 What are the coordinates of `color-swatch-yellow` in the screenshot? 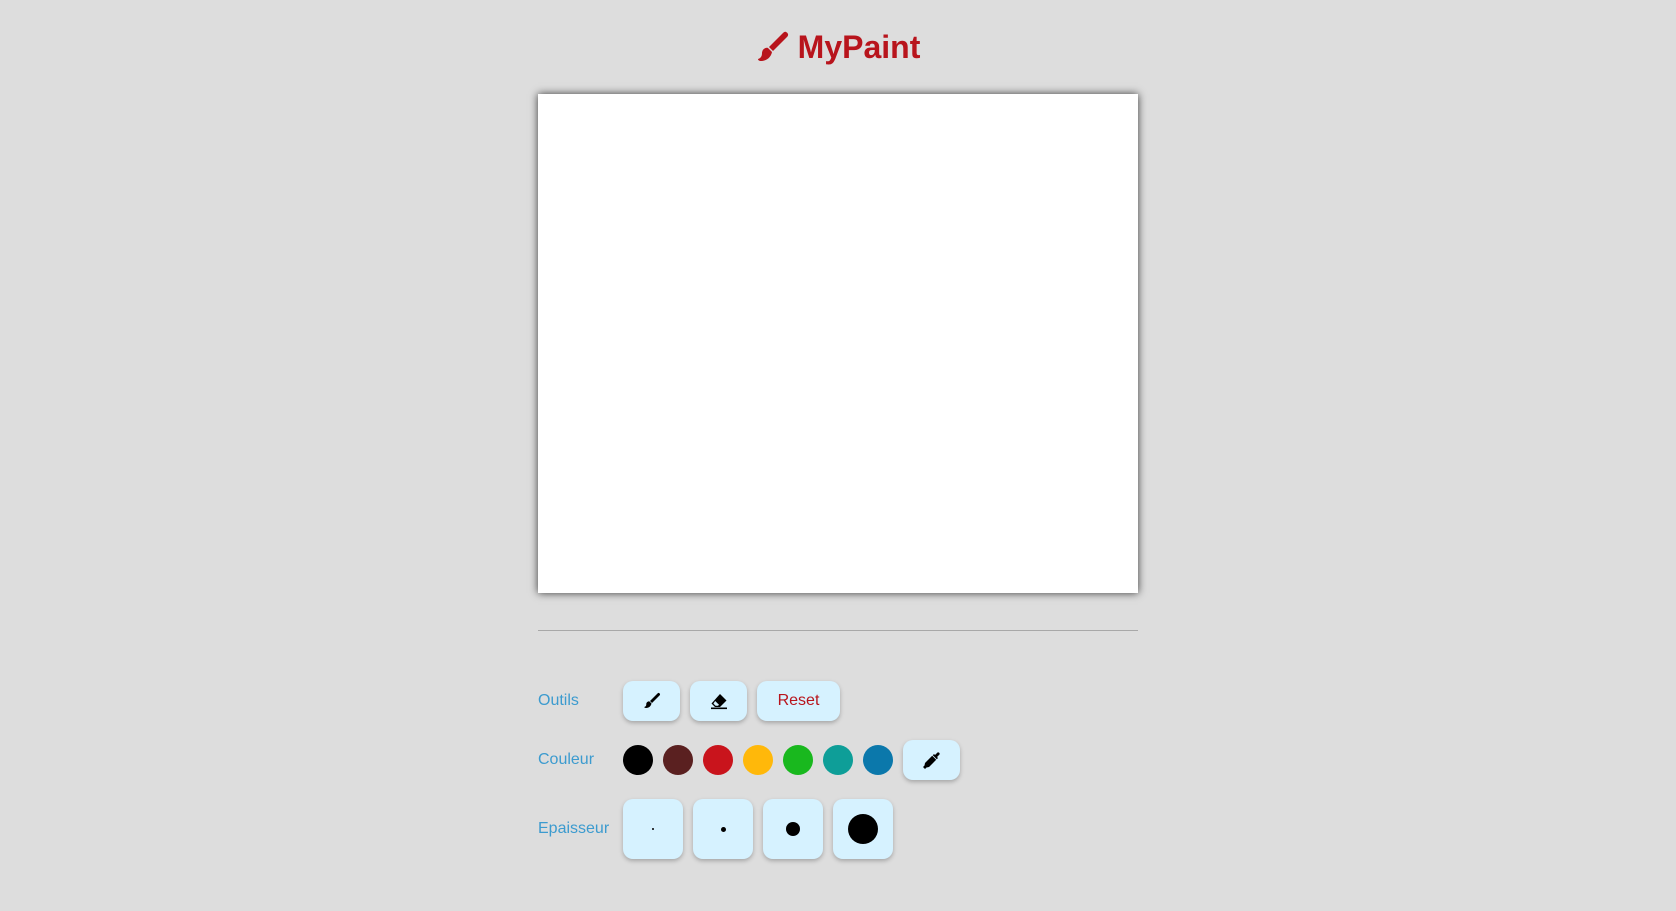 It's located at (758, 760).